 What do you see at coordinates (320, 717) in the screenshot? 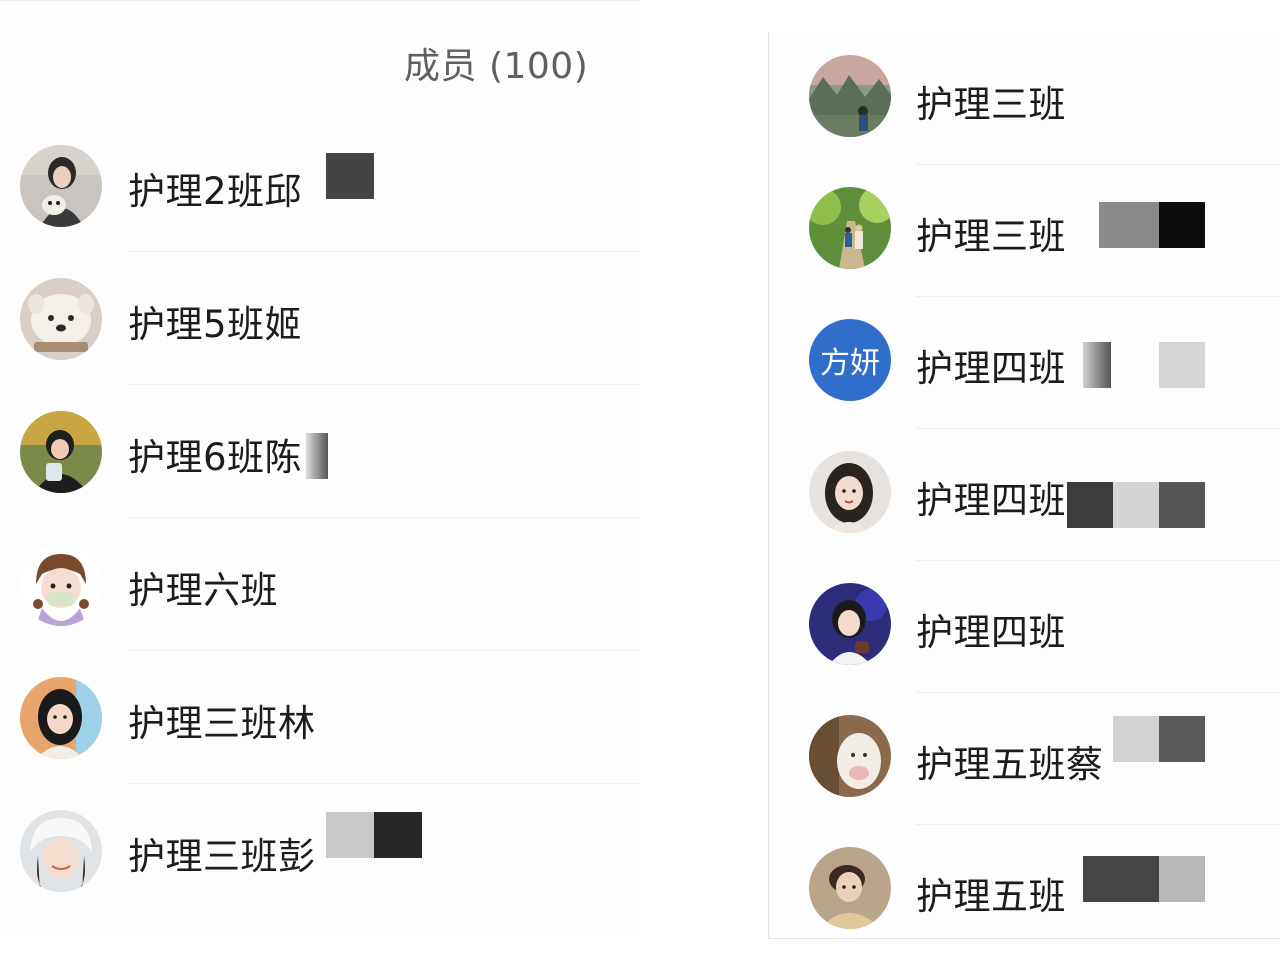
I see `member-row: 护理三班林` at bounding box center [320, 717].